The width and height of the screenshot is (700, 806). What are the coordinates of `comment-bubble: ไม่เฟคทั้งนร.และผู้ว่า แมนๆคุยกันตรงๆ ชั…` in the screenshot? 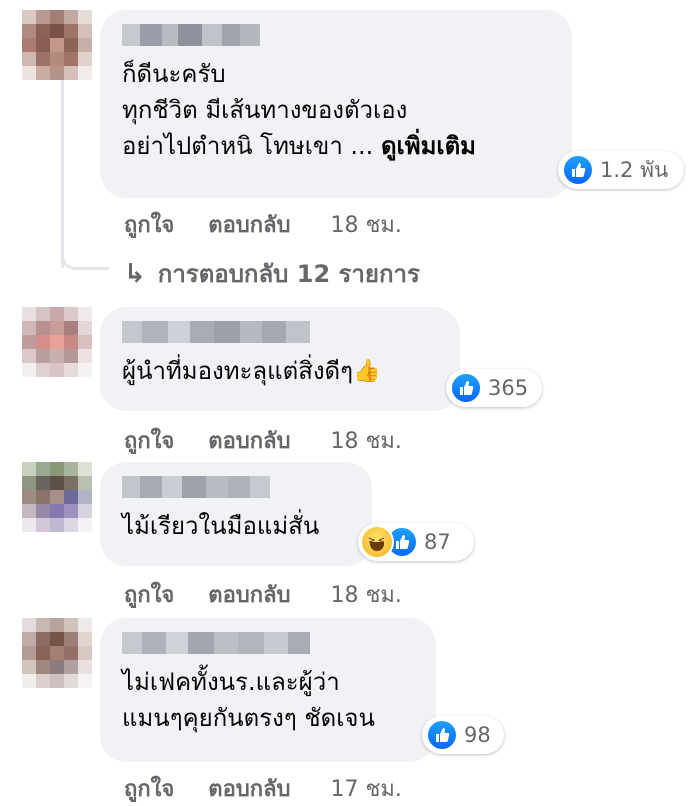 It's located at (268, 690).